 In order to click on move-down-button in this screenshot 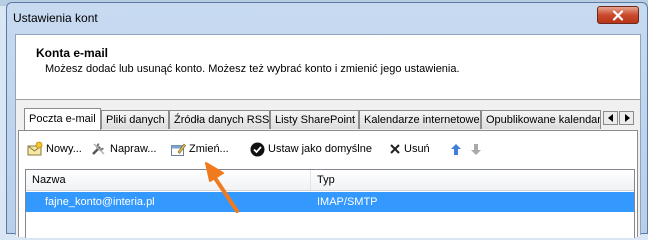, I will do `click(476, 149)`.